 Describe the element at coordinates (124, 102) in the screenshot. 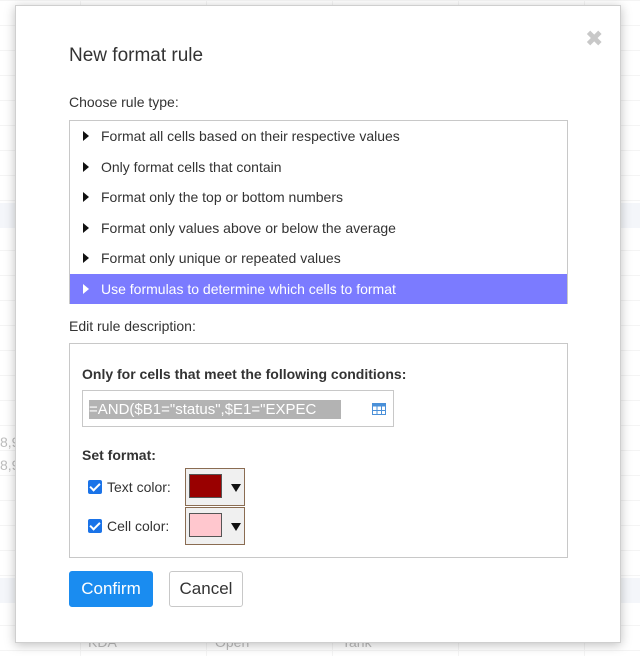

I see `choose-rule-type-label: Choose rule type:` at that location.